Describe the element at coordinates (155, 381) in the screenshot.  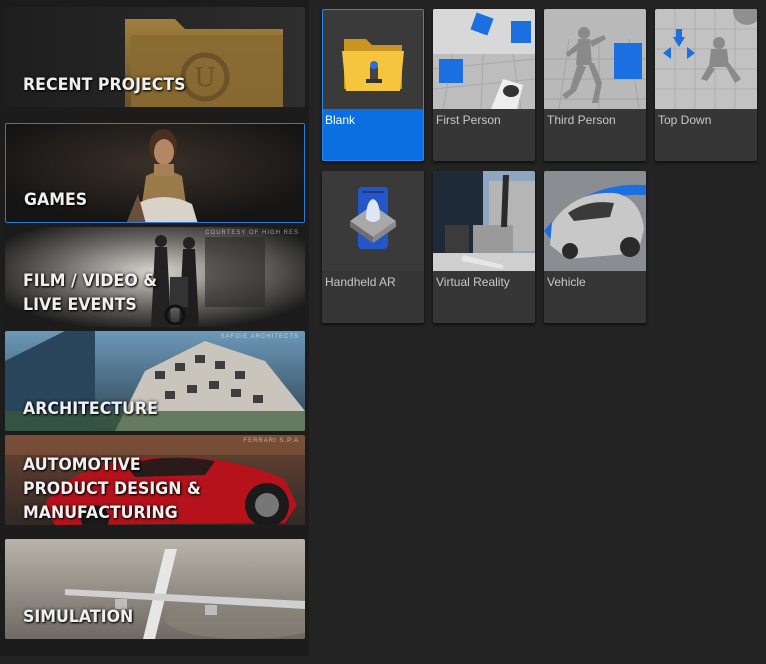
I see `category-architecture: SAFDIE ARCHITECTS ARCHITECTURE` at that location.